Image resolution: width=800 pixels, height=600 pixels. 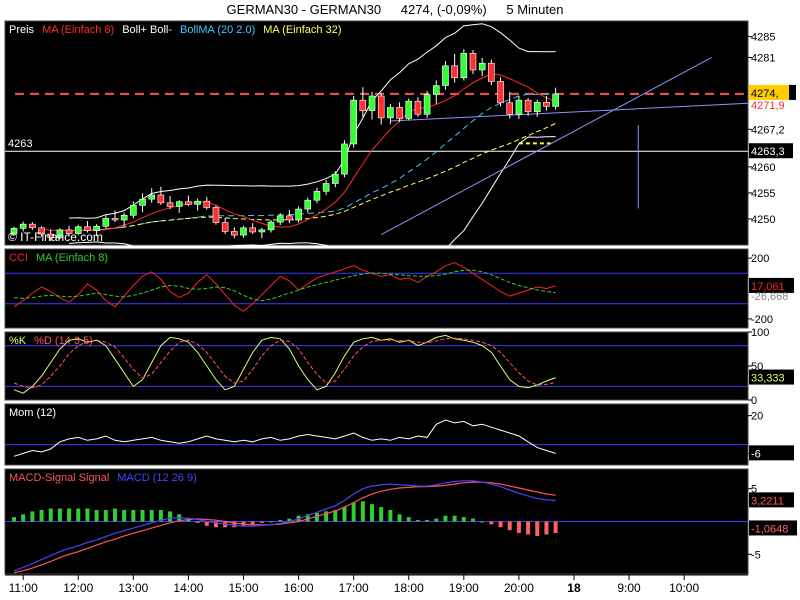 What do you see at coordinates (768, 379) in the screenshot?
I see `panel-stoch-value-label: 33,333` at bounding box center [768, 379].